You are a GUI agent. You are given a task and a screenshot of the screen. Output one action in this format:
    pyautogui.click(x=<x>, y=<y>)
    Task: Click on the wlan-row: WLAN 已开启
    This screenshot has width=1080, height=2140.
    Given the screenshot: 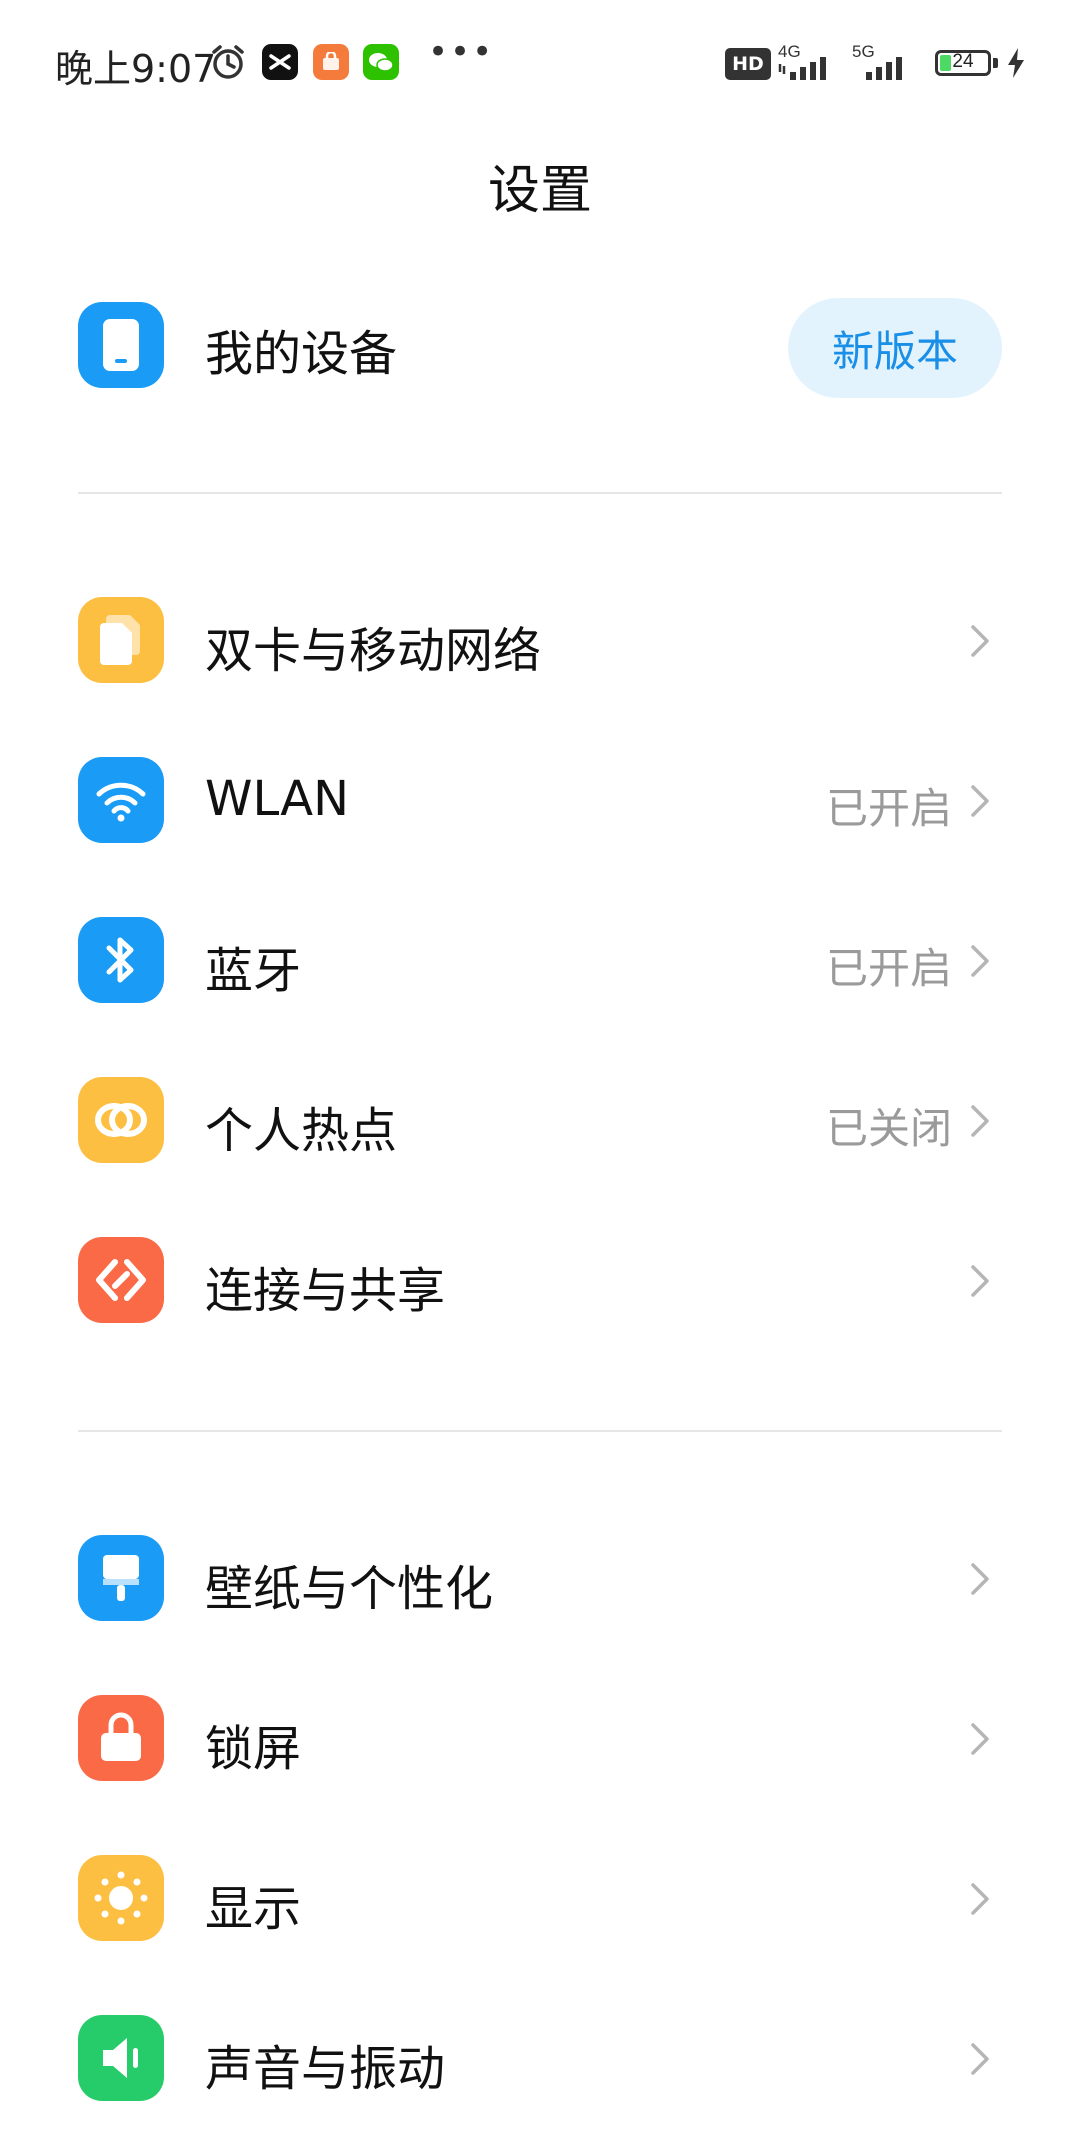 What is the action you would take?
    pyautogui.click(x=540, y=800)
    